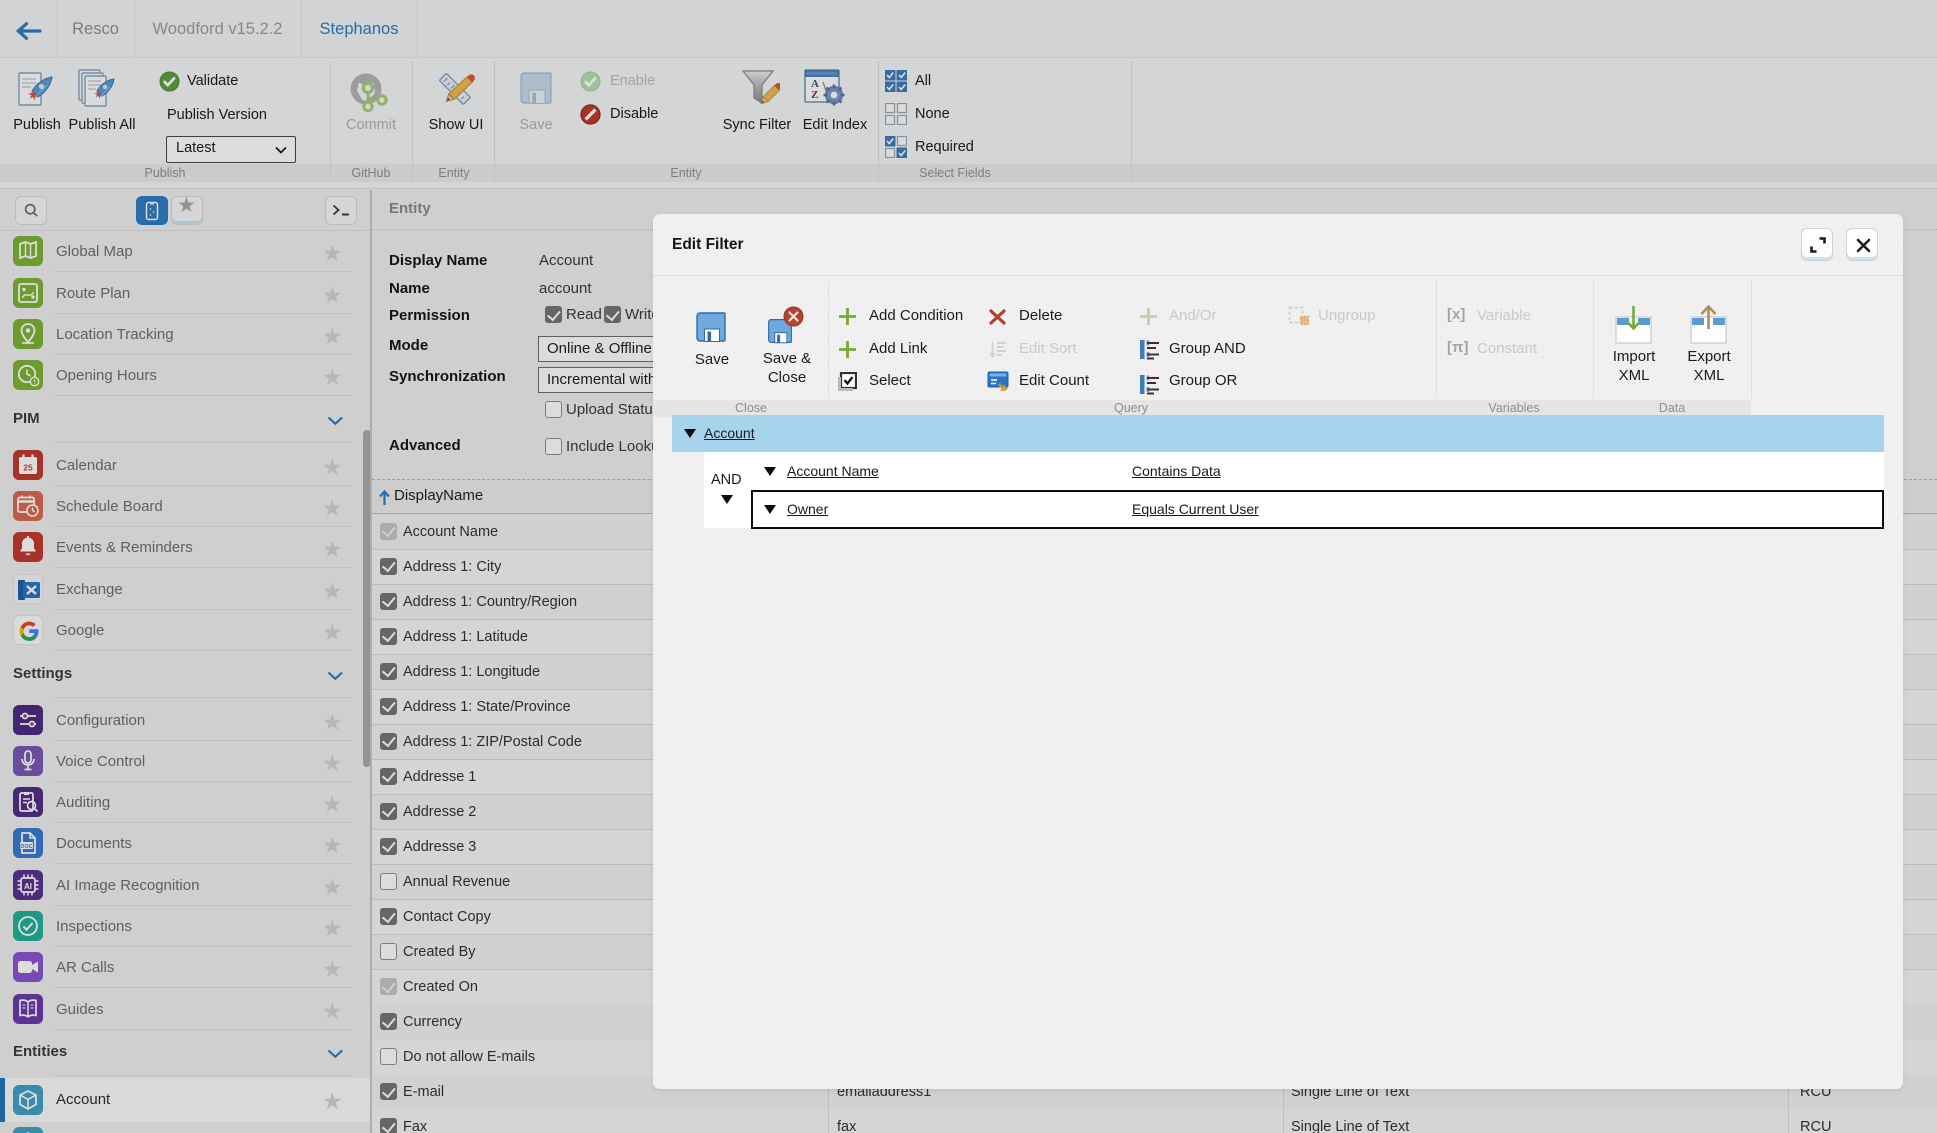 The image size is (1937, 1133). What do you see at coordinates (26, 847) in the screenshot?
I see `svg-text: DOC` at bounding box center [26, 847].